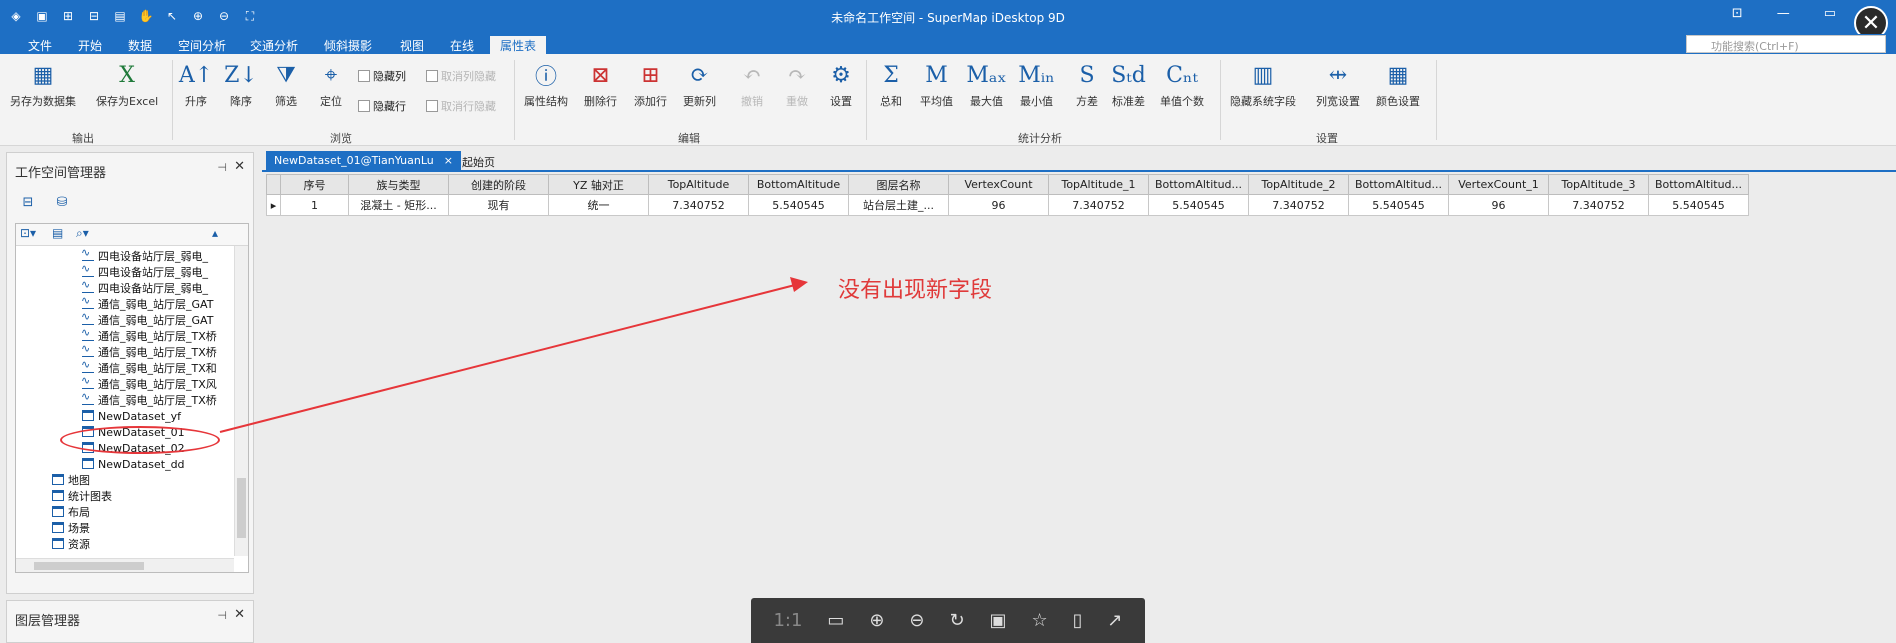 This screenshot has height=643, width=1896. Describe the element at coordinates (71, 513) in the screenshot. I see `tree-node-root: 布局` at that location.